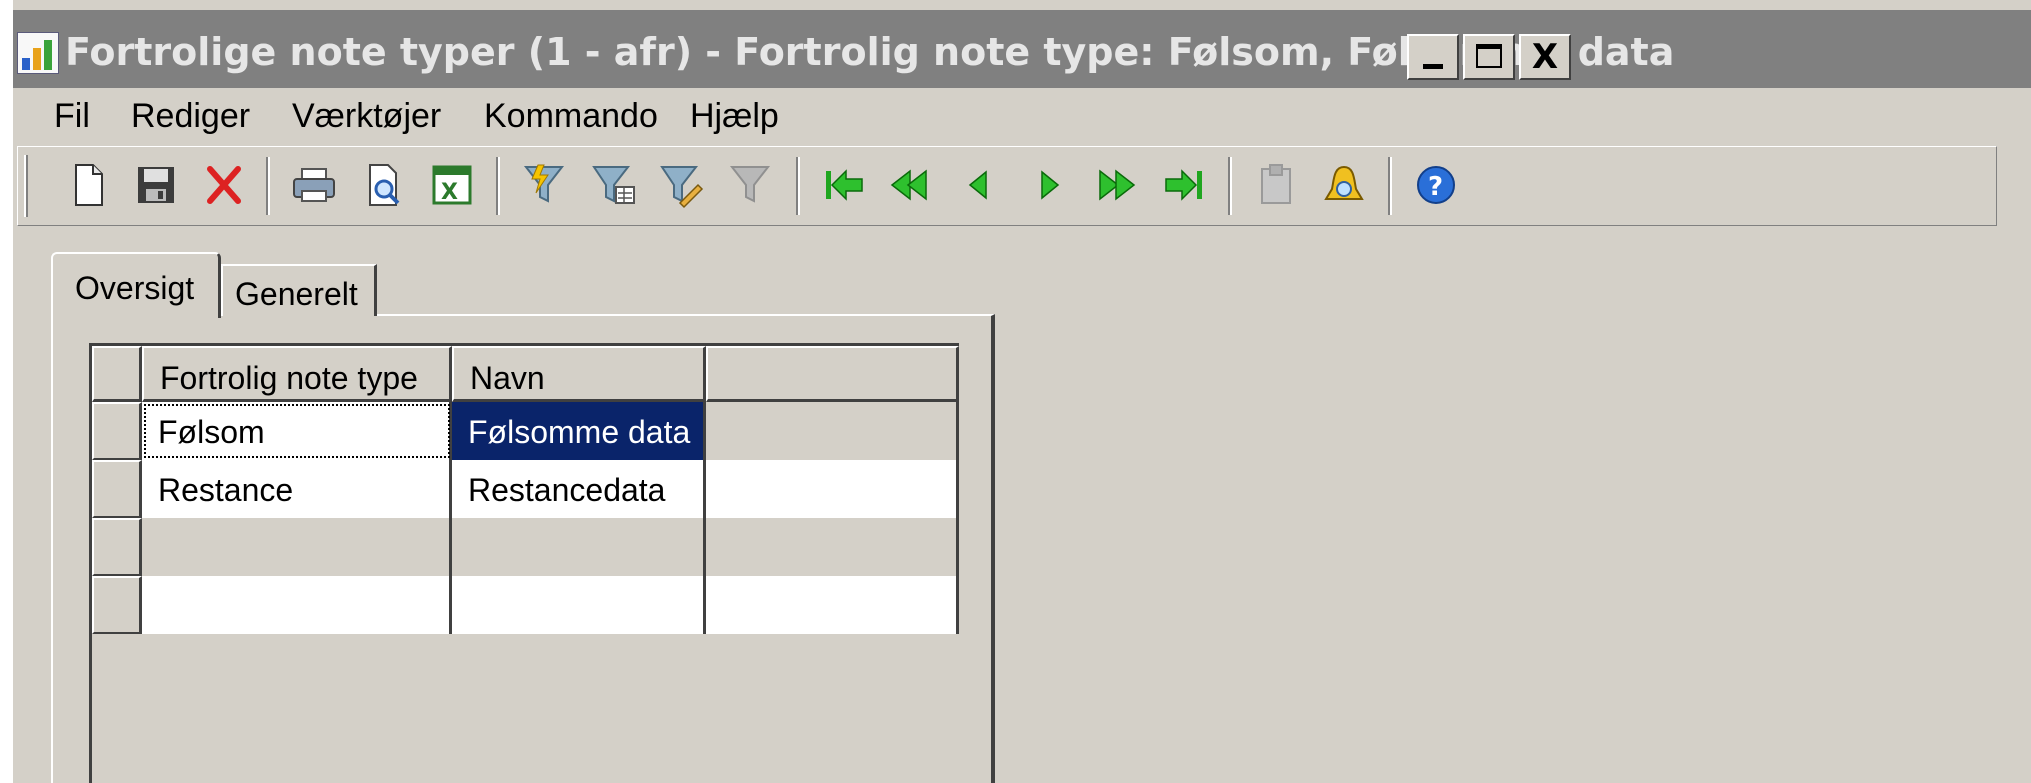 The image size is (2031, 783). What do you see at coordinates (1048, 185) in the screenshot?
I see `next-record-icon` at bounding box center [1048, 185].